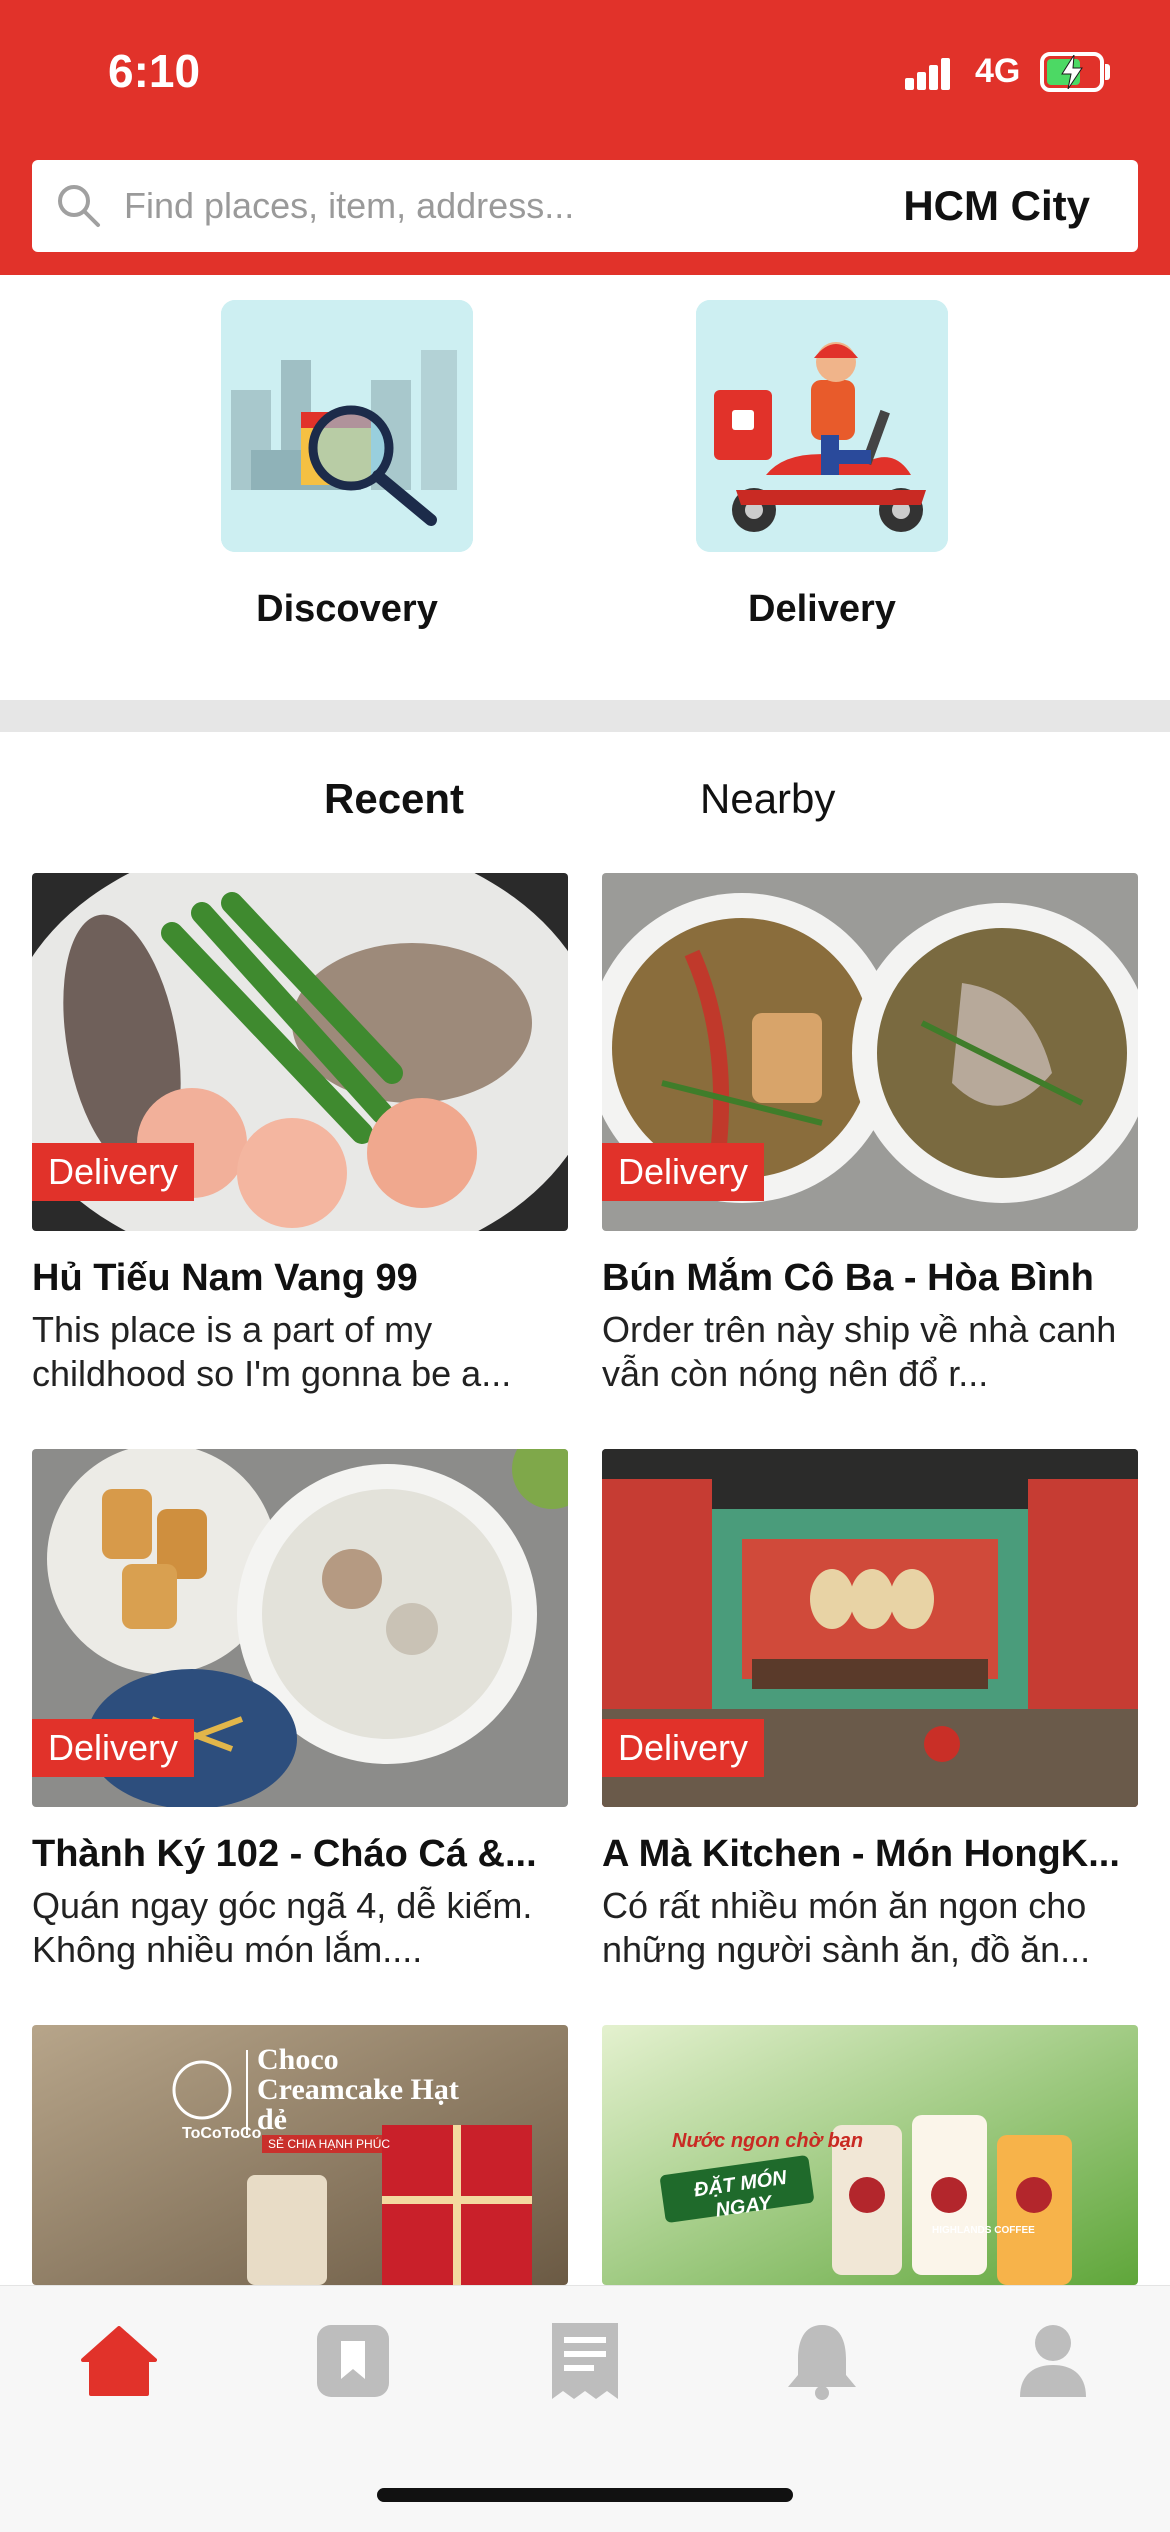 This screenshot has width=1170, height=2532. I want to click on receipt-icon, so click(585, 2361).